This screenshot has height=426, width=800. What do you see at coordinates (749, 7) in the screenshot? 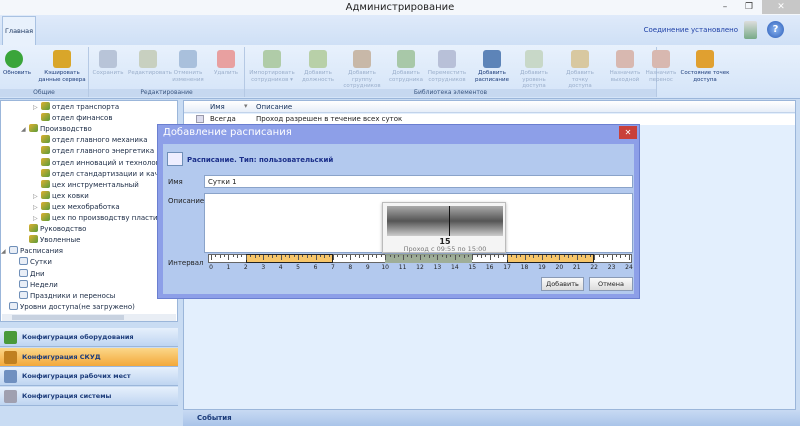
I see `maximize-button: ❐` at bounding box center [749, 7].